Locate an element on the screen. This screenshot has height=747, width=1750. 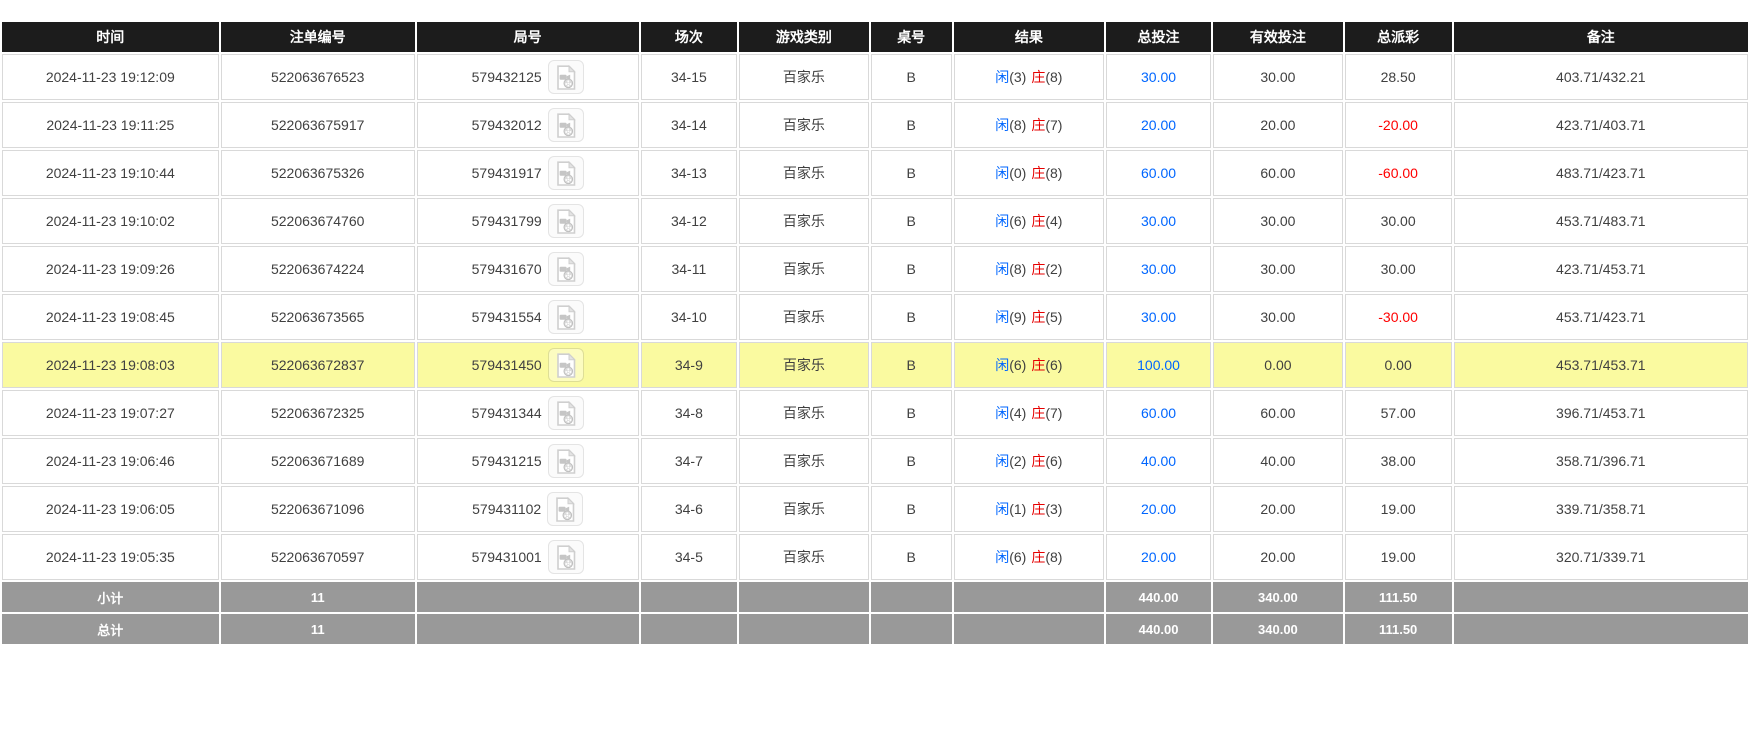
cell-round-id: 579432125 is located at coordinates (527, 77).